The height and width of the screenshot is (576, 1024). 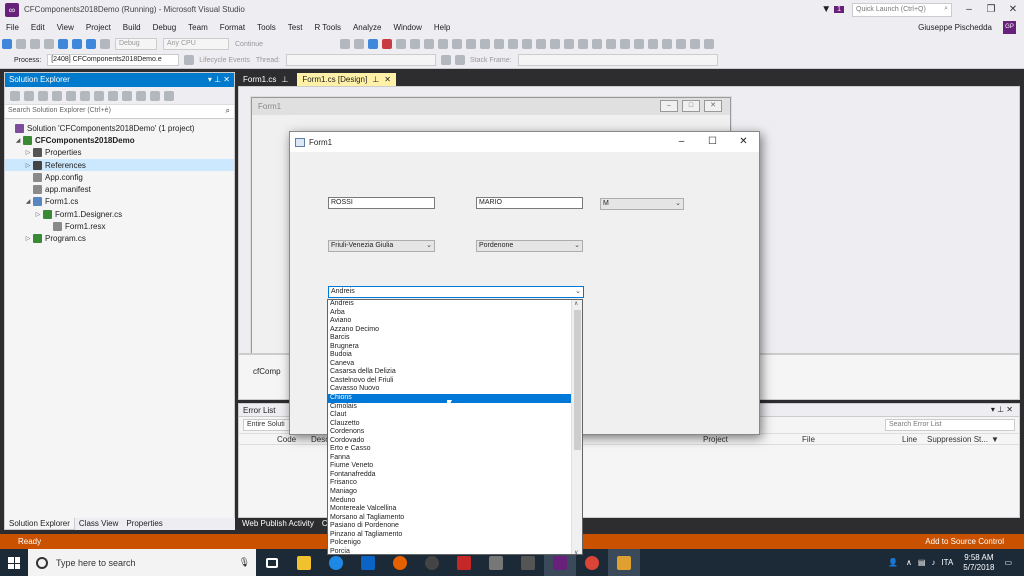 I want to click on menu-file: File, so click(x=12, y=27).